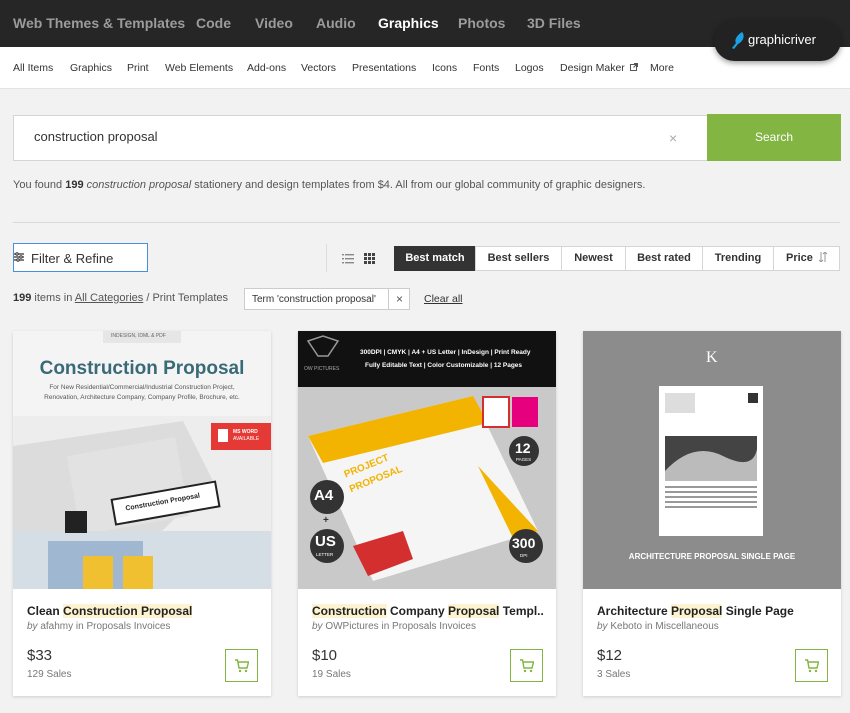 The image size is (850, 713). What do you see at coordinates (633, 67) in the screenshot?
I see `external-link-icon` at bounding box center [633, 67].